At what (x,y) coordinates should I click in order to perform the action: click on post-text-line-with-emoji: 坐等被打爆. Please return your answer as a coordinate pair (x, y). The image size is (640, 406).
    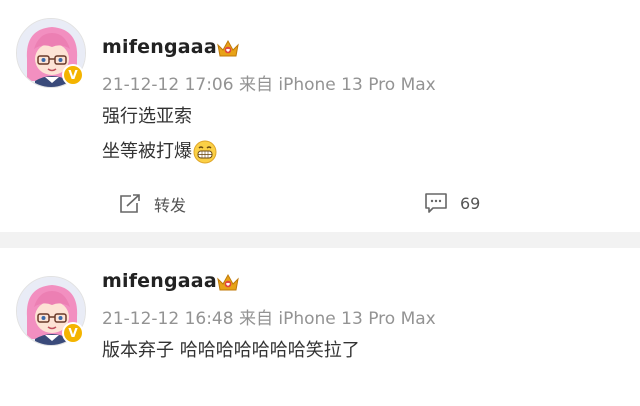
    Looking at the image, I should click on (159, 150).